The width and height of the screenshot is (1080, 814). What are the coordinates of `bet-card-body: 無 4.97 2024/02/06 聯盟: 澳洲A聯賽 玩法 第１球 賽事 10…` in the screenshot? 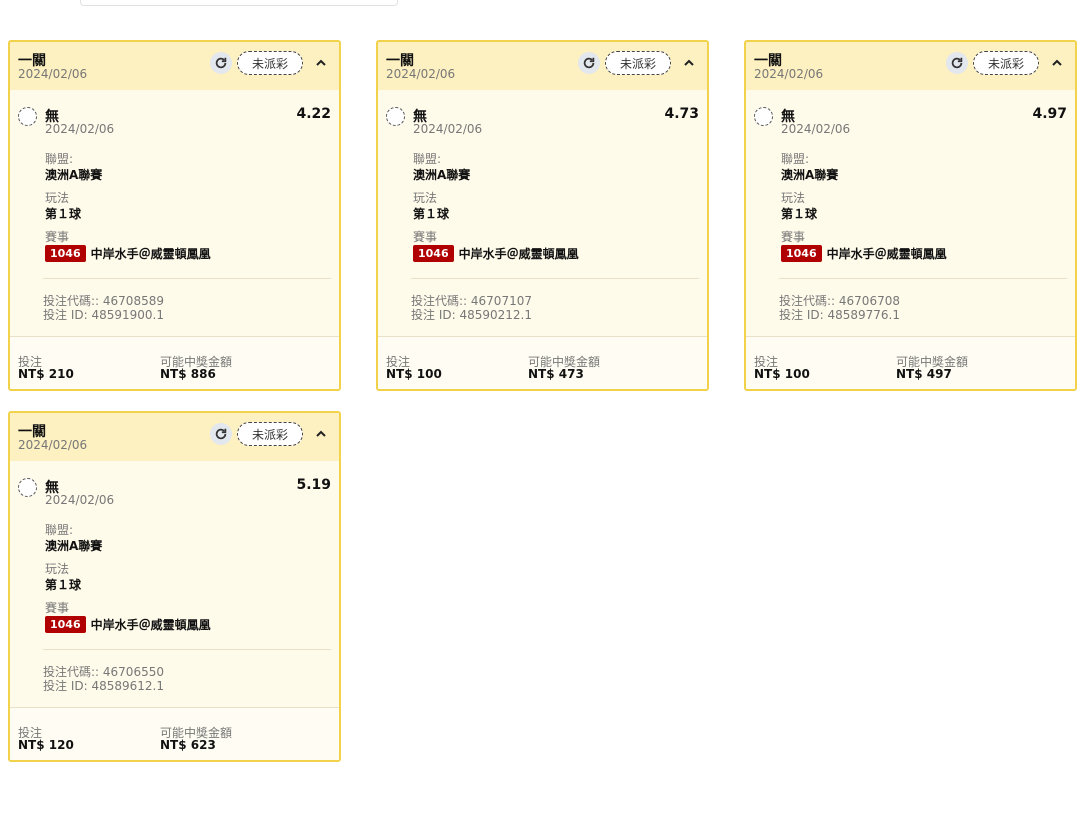 It's located at (910, 213).